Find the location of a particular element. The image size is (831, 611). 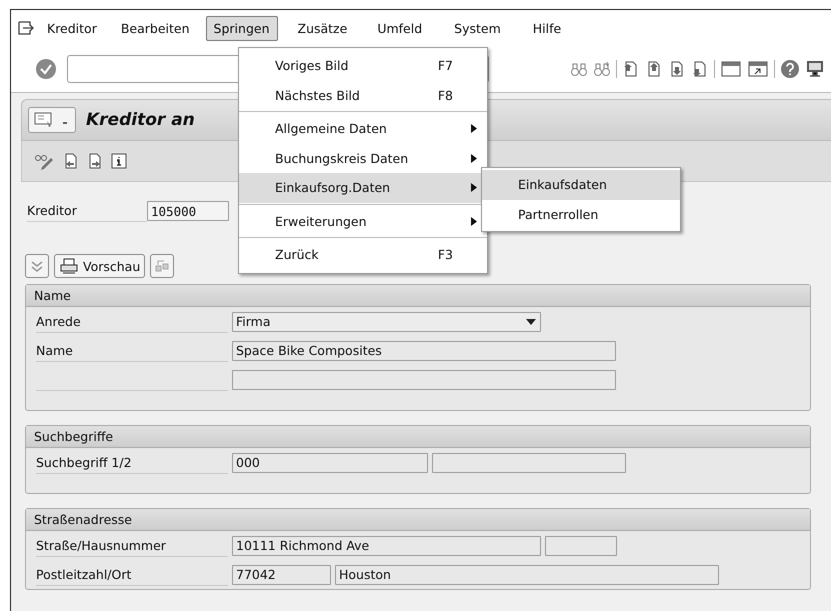

shortcut-key: F8 is located at coordinates (445, 95).